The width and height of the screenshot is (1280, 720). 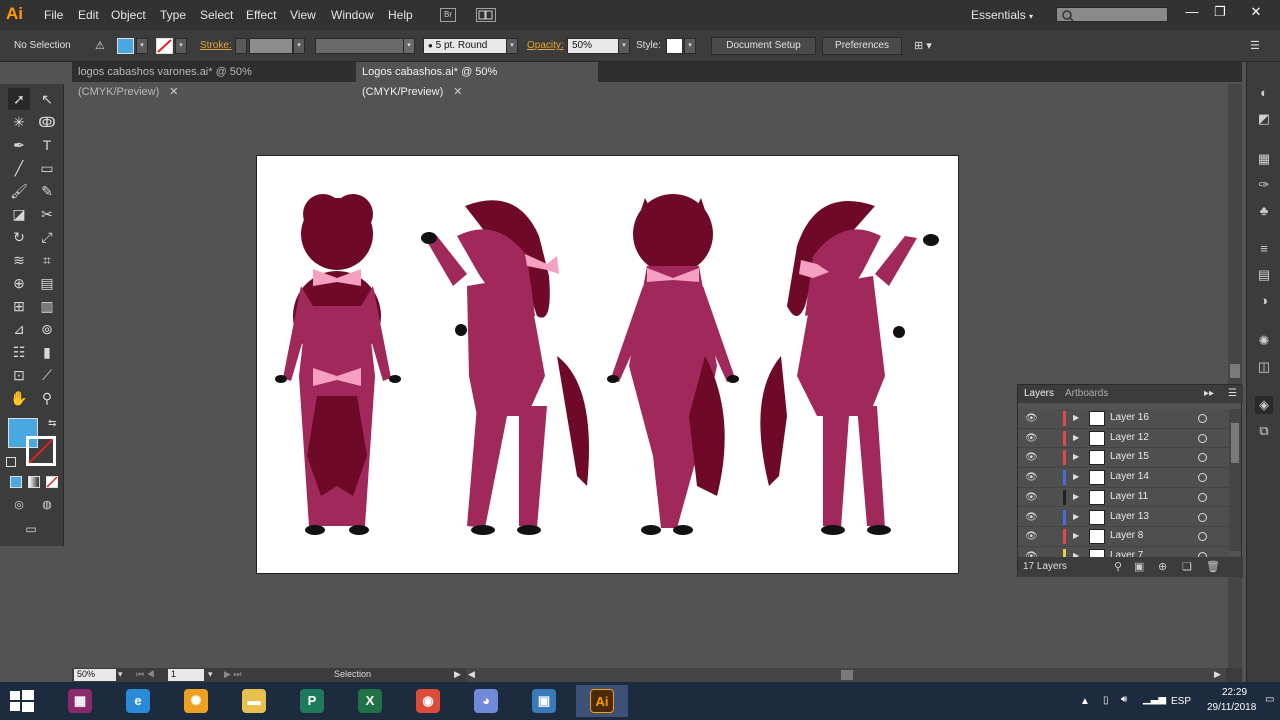 What do you see at coordinates (19, 99) in the screenshot?
I see `selection-tool-icon: ➚` at bounding box center [19, 99].